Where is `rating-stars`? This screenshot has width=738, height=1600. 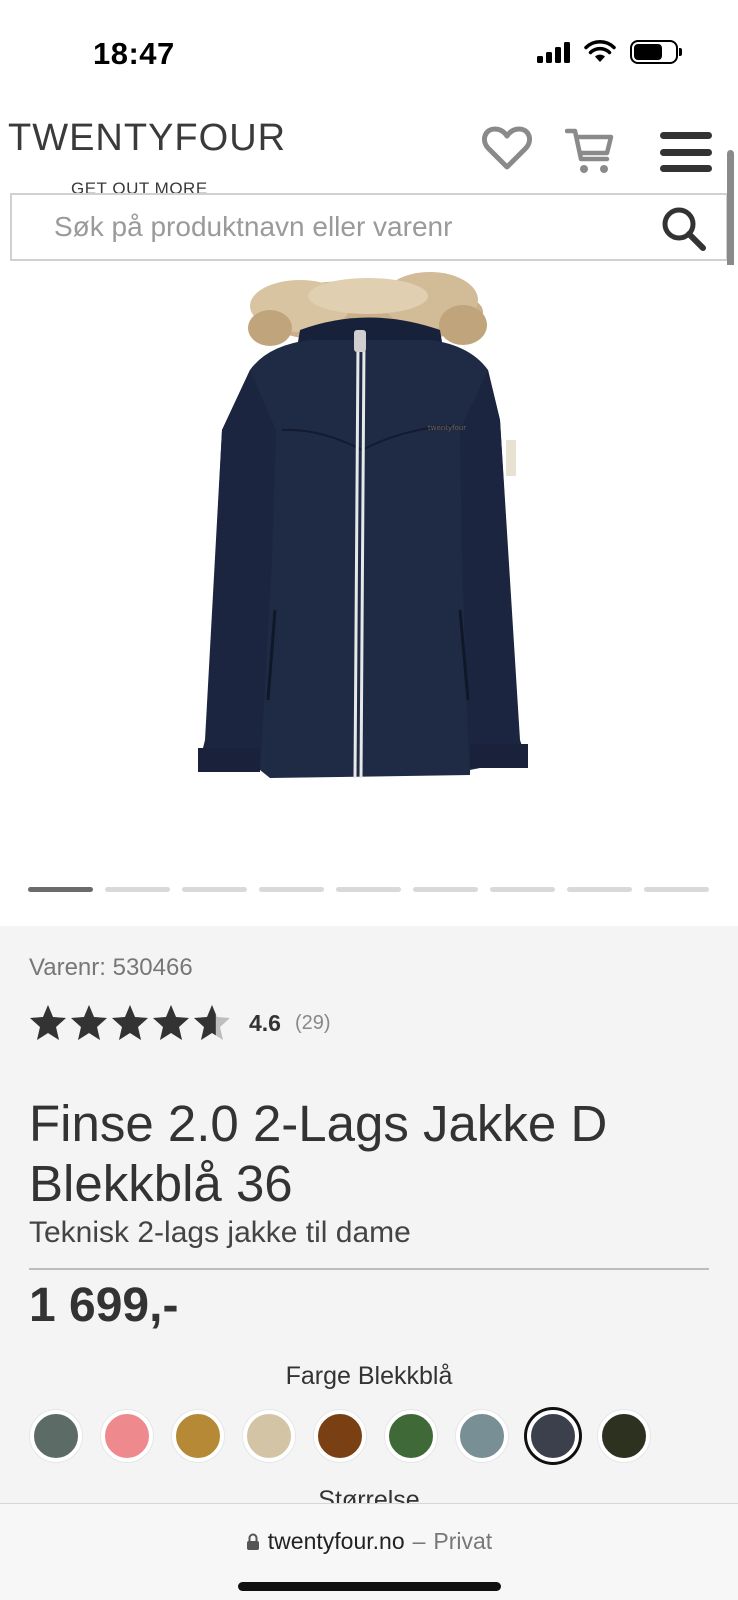 rating-stars is located at coordinates (130, 1023).